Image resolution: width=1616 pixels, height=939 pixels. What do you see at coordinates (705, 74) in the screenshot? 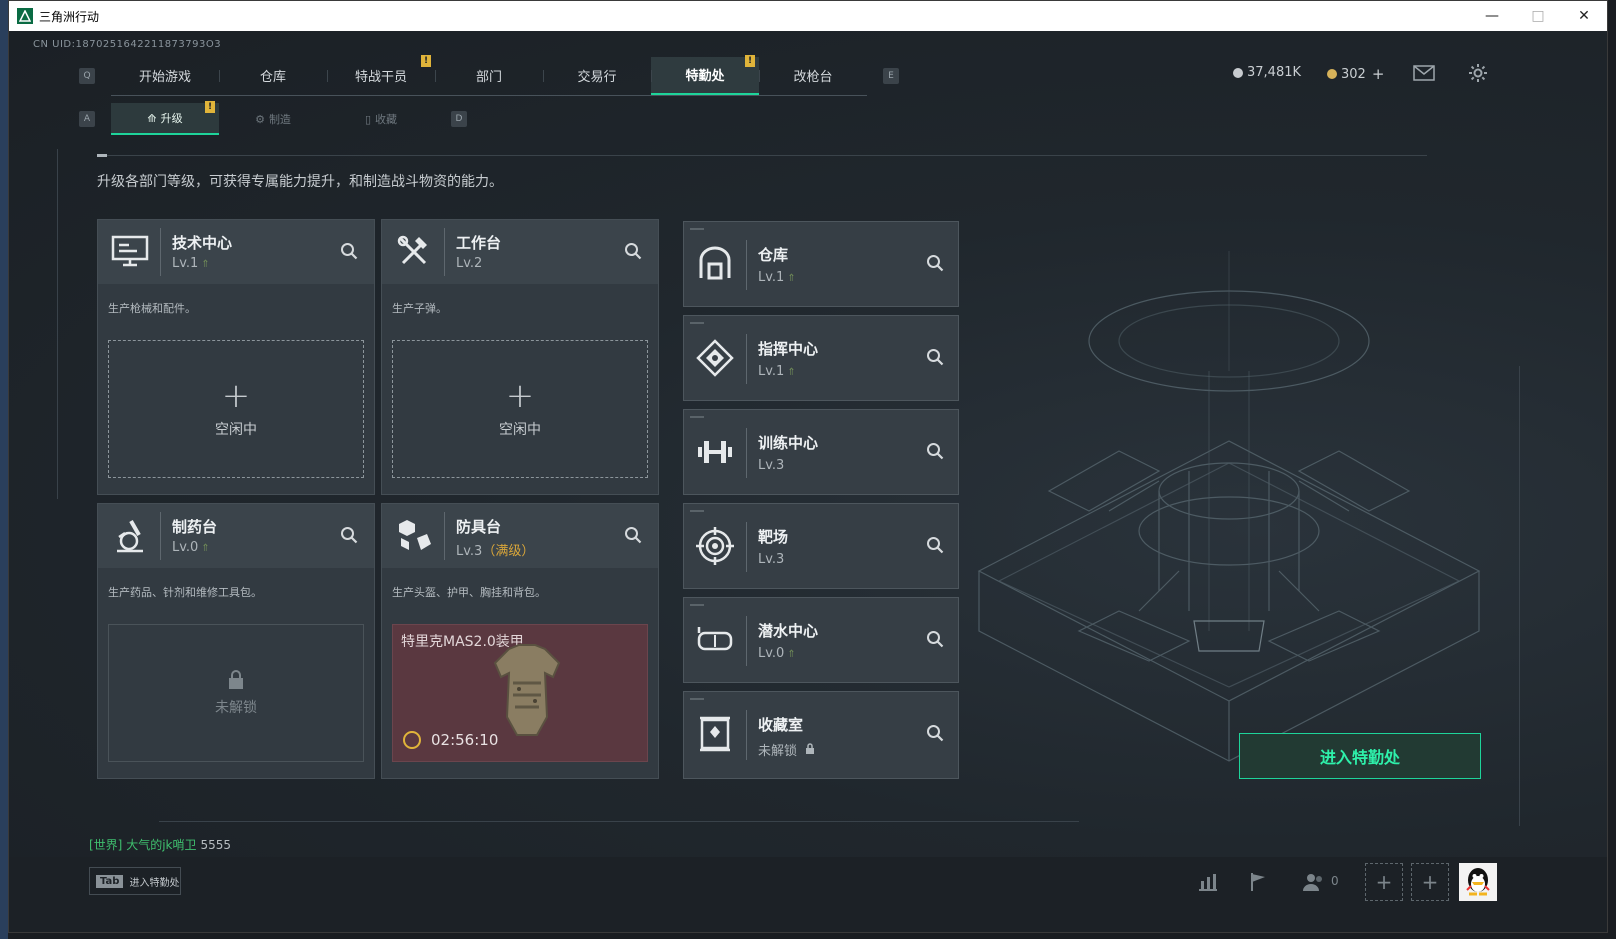
I see `tab-special-ops: 特勤处!` at bounding box center [705, 74].